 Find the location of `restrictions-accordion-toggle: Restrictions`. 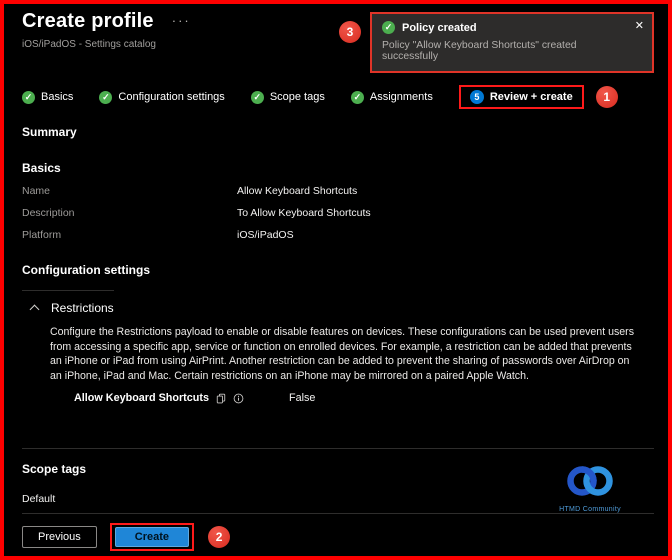

restrictions-accordion-toggle: Restrictions is located at coordinates (68, 302).